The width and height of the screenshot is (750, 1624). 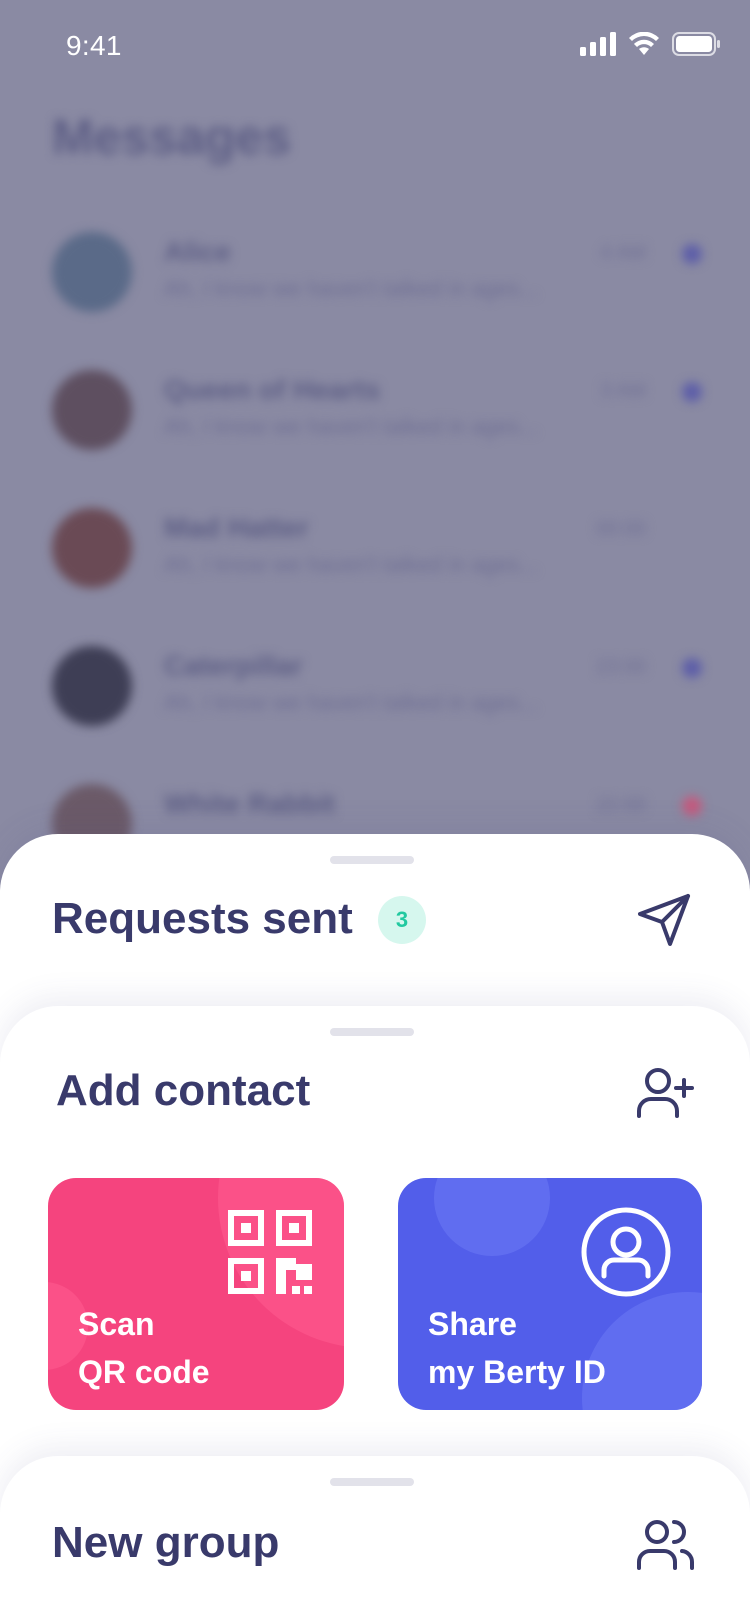 I want to click on add-user-icon, so click(x=666, y=1094).